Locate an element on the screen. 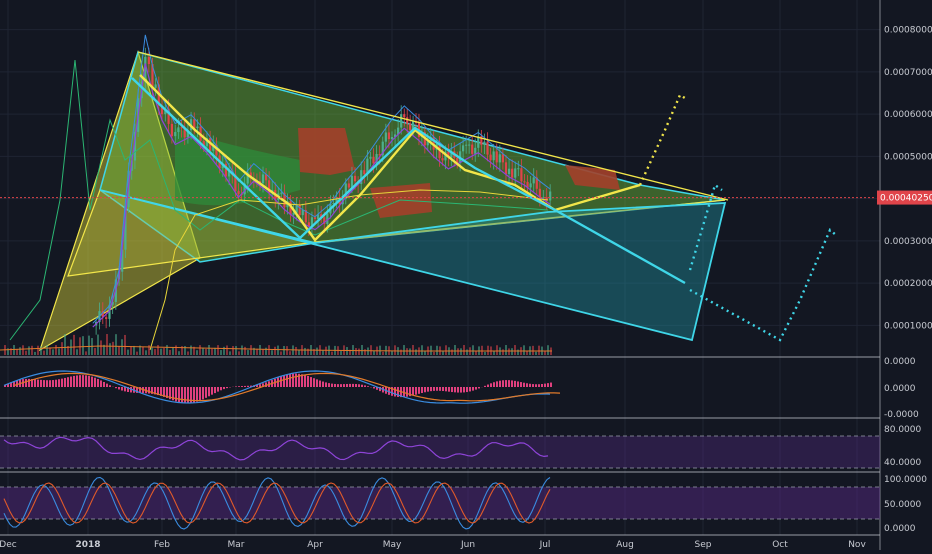 This screenshot has height=554, width=932. time-tick: Nov is located at coordinates (857, 545).